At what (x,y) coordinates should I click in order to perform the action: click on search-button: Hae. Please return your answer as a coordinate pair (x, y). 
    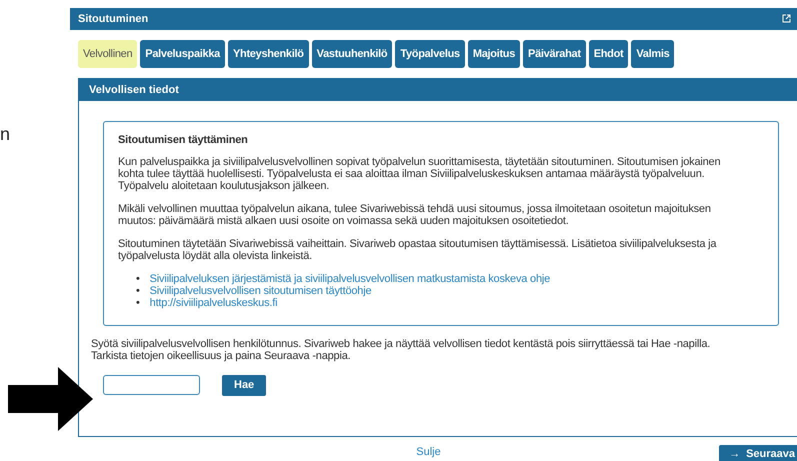
    Looking at the image, I should click on (244, 385).